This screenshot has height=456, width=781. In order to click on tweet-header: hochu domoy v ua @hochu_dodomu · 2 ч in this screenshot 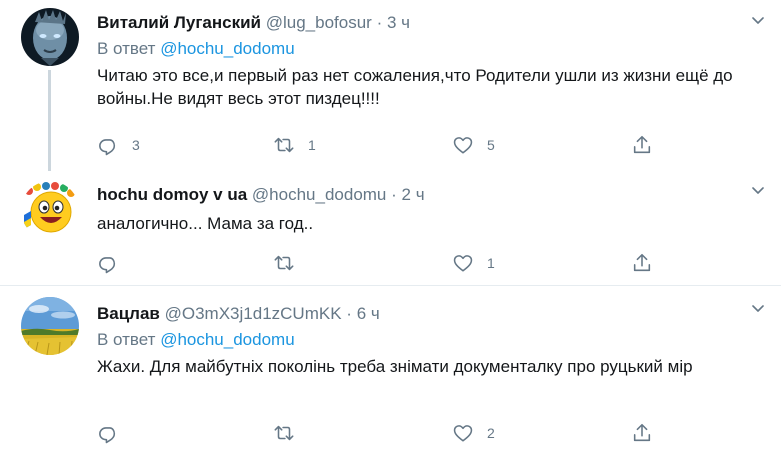, I will do `click(429, 195)`.